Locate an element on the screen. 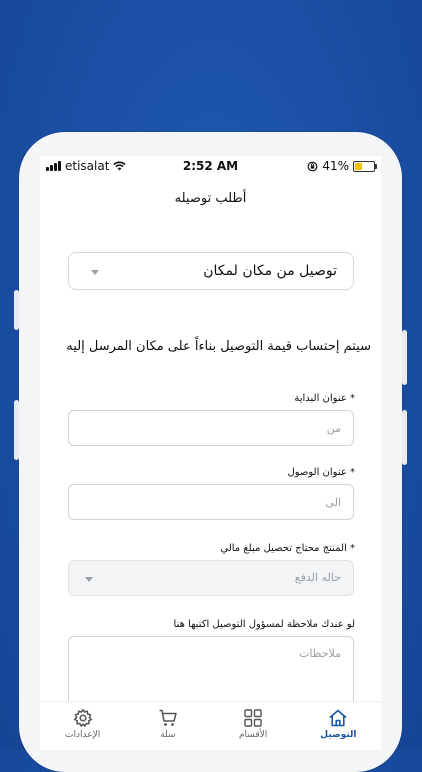 The height and width of the screenshot is (772, 422). bottom-tab-bar: الإعدادات سلة الأقسام التوصيل is located at coordinates (210, 725).